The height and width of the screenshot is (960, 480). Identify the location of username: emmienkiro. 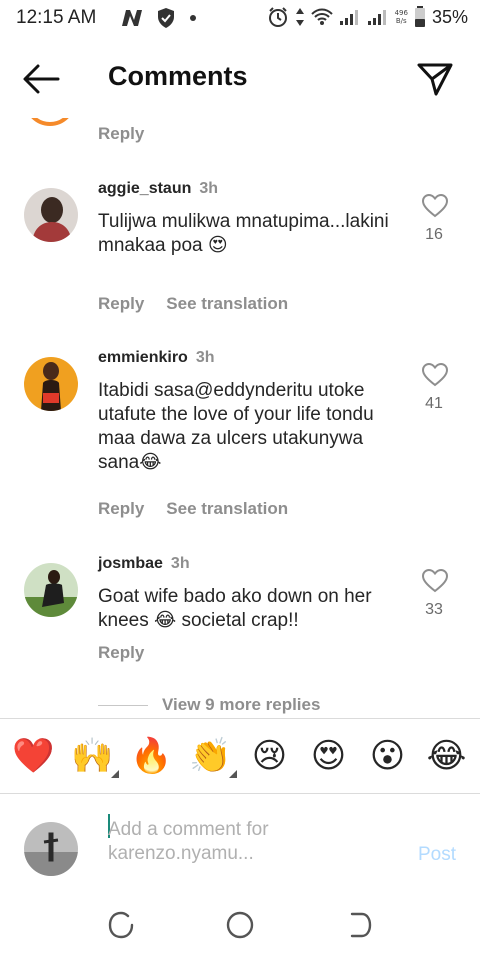
(143, 357).